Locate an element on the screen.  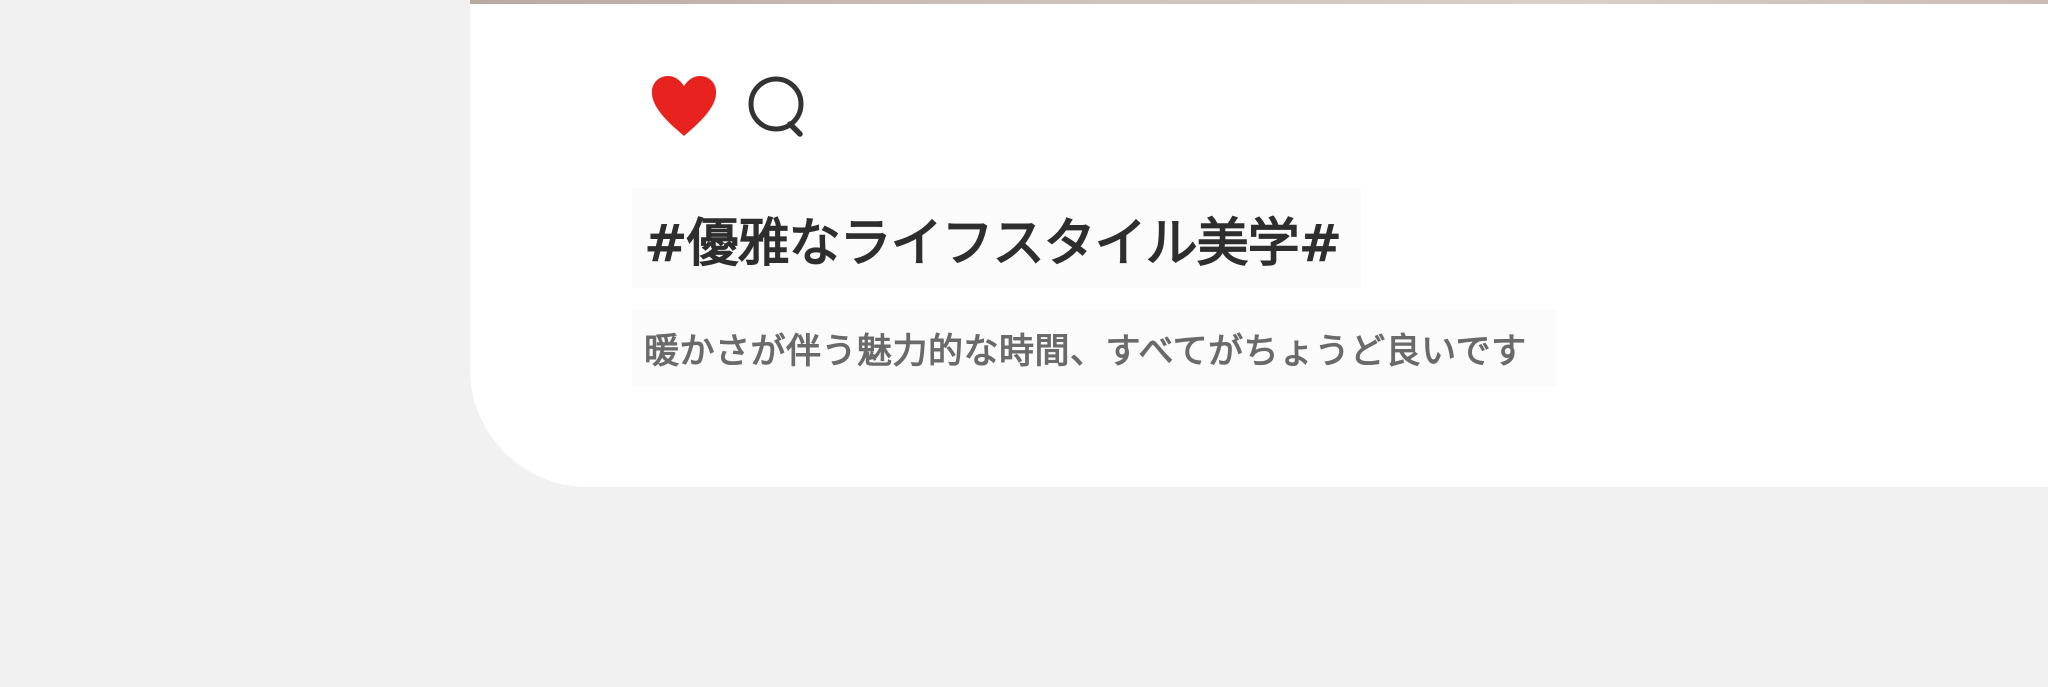
post-description: 暖かさが伴う魅力的な時間、すべてがちょうど良いです is located at coordinates (1094, 348).